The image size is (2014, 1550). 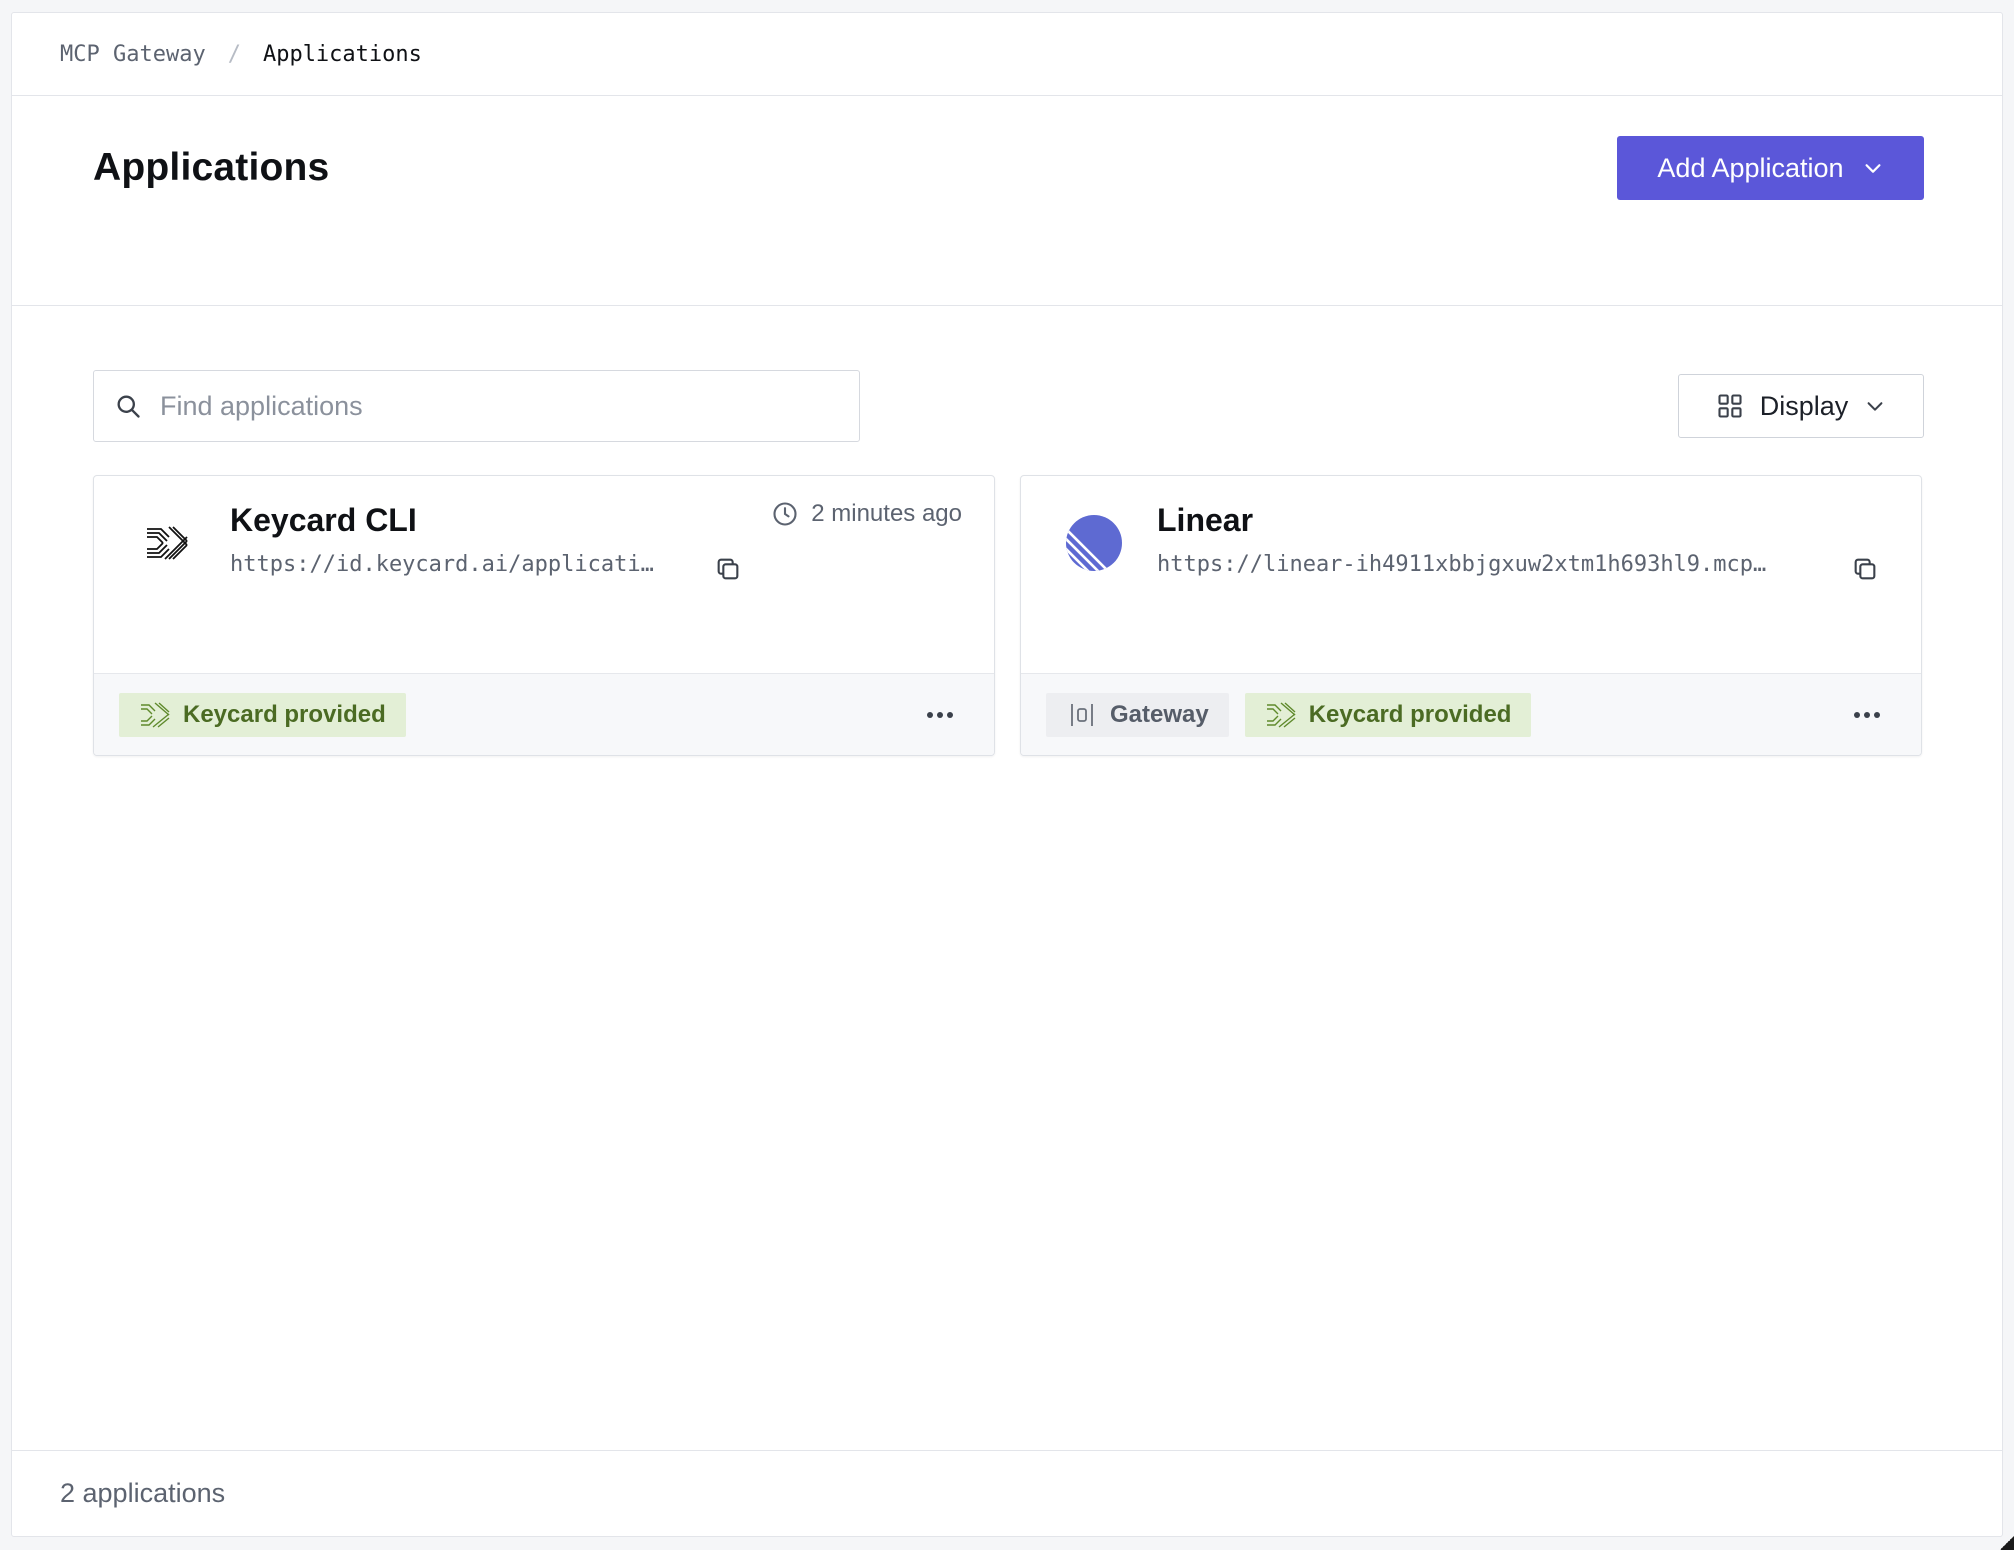 What do you see at coordinates (785, 514) in the screenshot?
I see `clock-icon` at bounding box center [785, 514].